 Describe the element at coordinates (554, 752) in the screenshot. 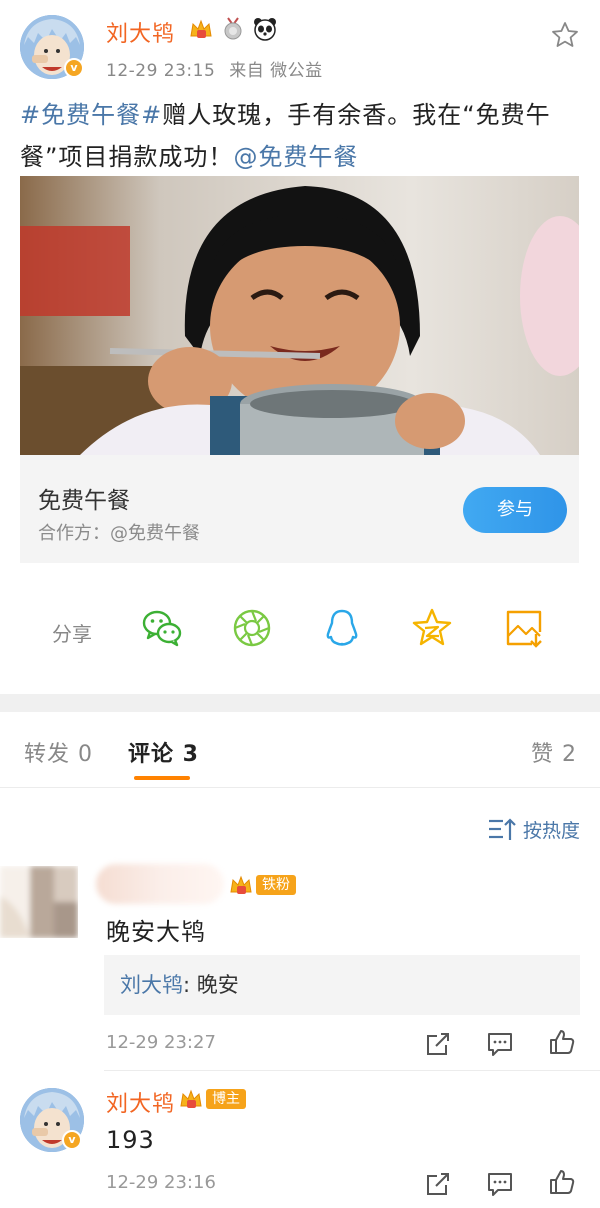

I see `tab-likes: 赞 2` at that location.